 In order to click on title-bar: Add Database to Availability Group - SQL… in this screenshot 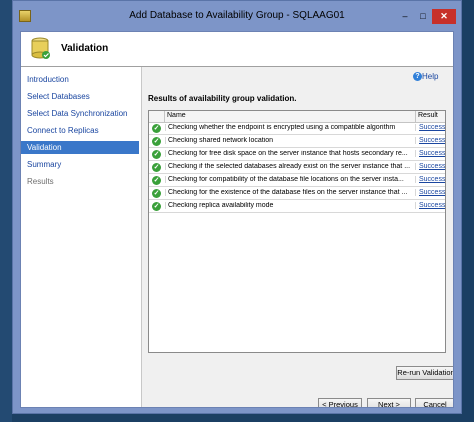, I will do `click(237, 16)`.